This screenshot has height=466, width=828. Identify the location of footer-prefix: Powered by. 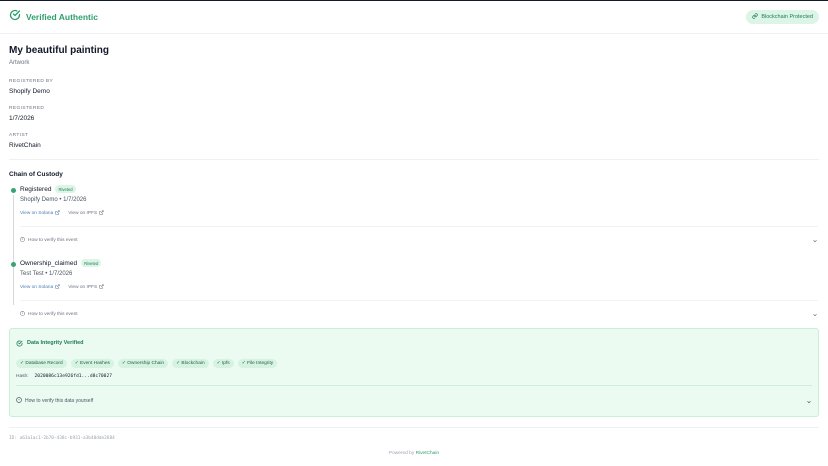
(401, 453).